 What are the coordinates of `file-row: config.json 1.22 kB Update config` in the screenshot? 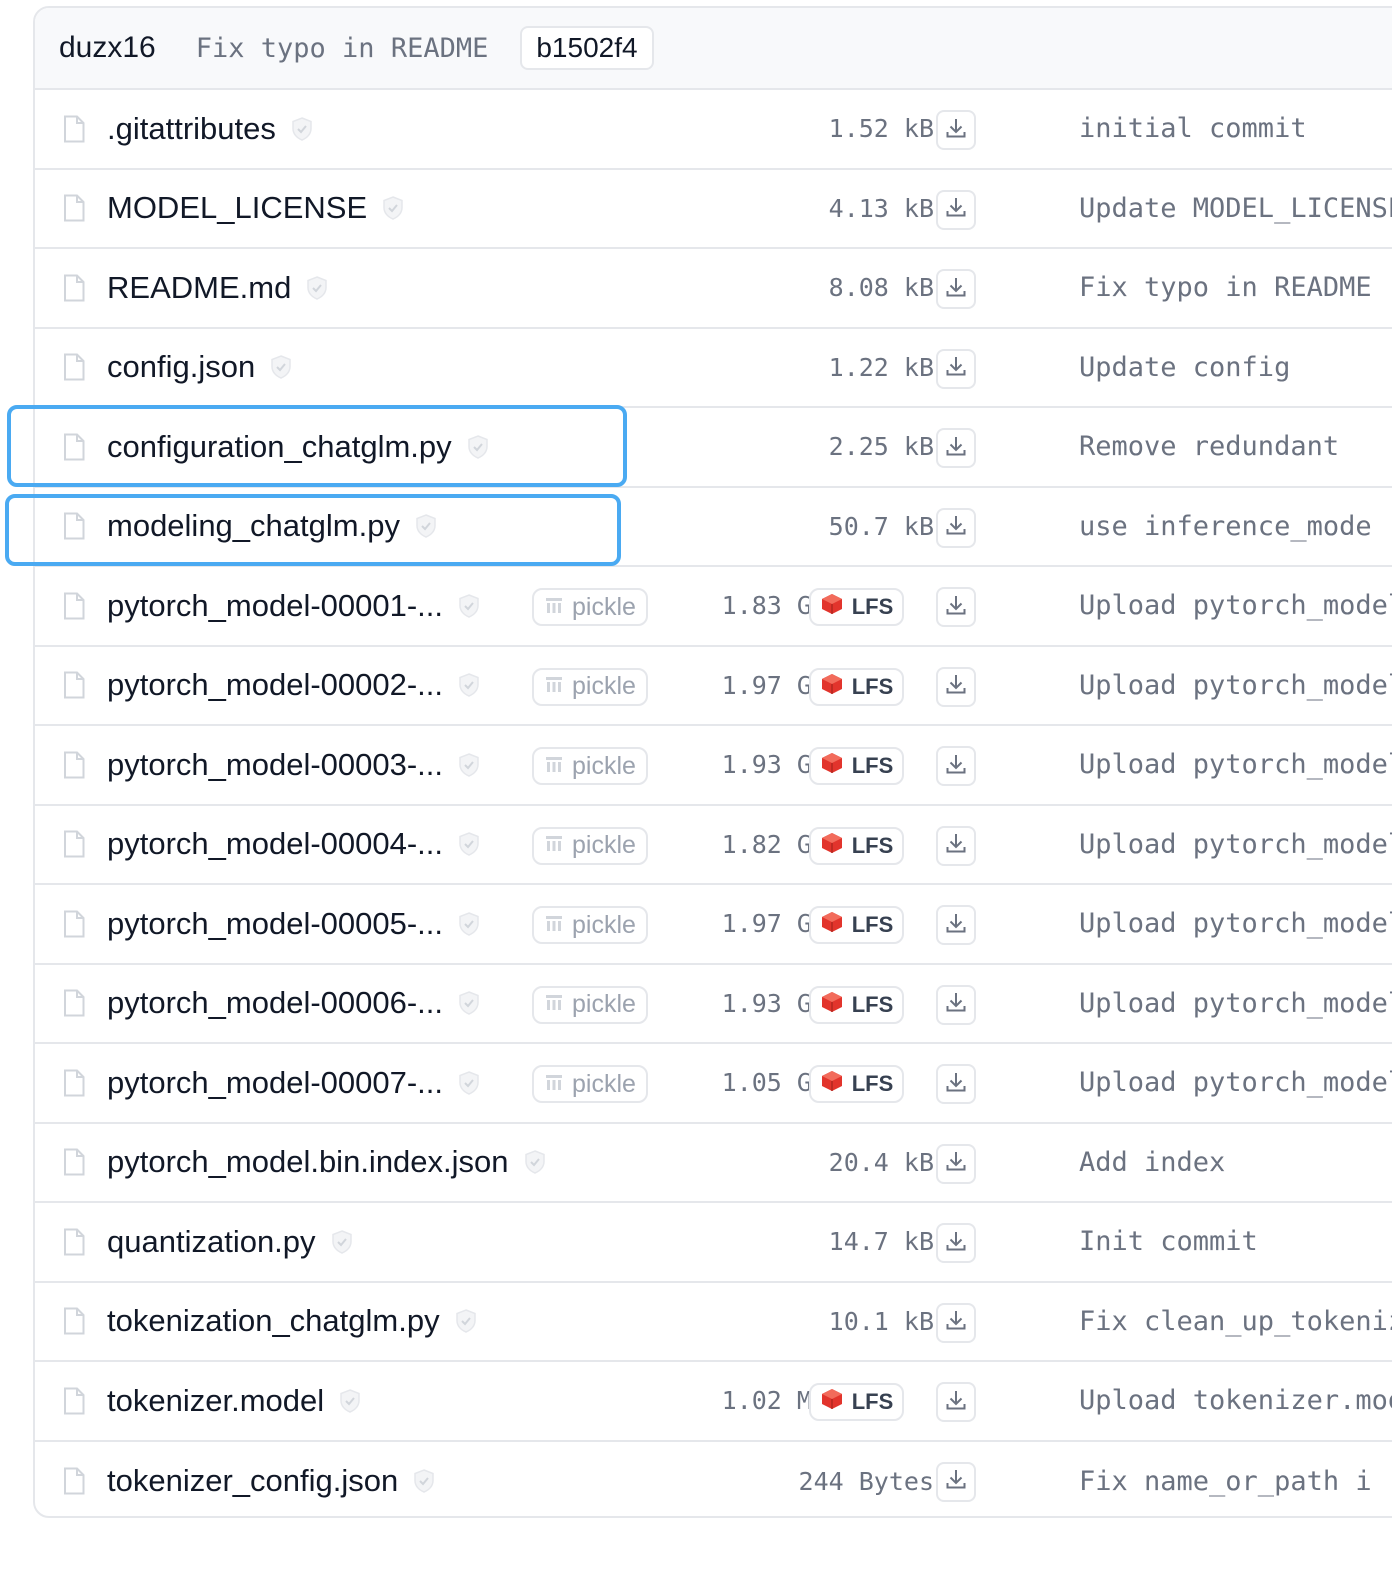 It's located at (713, 368).